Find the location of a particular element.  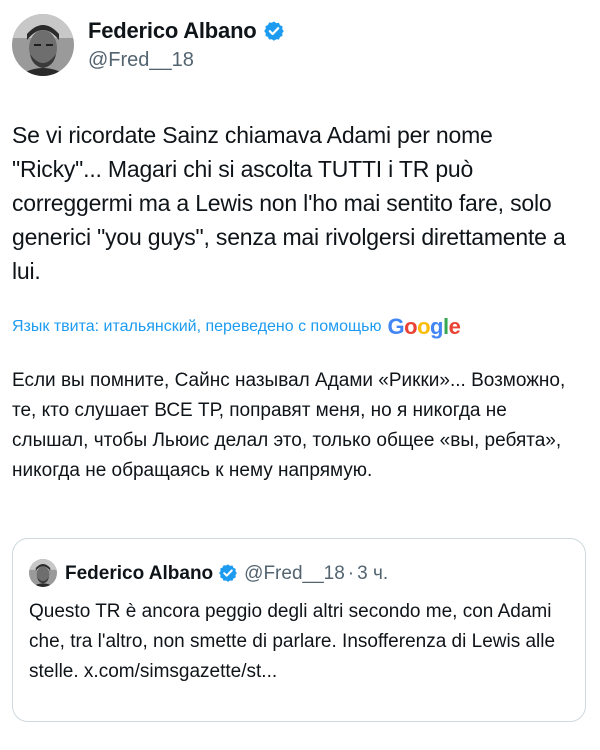

tweet-header: Federico Albano @Fred__18 is located at coordinates (148, 45).